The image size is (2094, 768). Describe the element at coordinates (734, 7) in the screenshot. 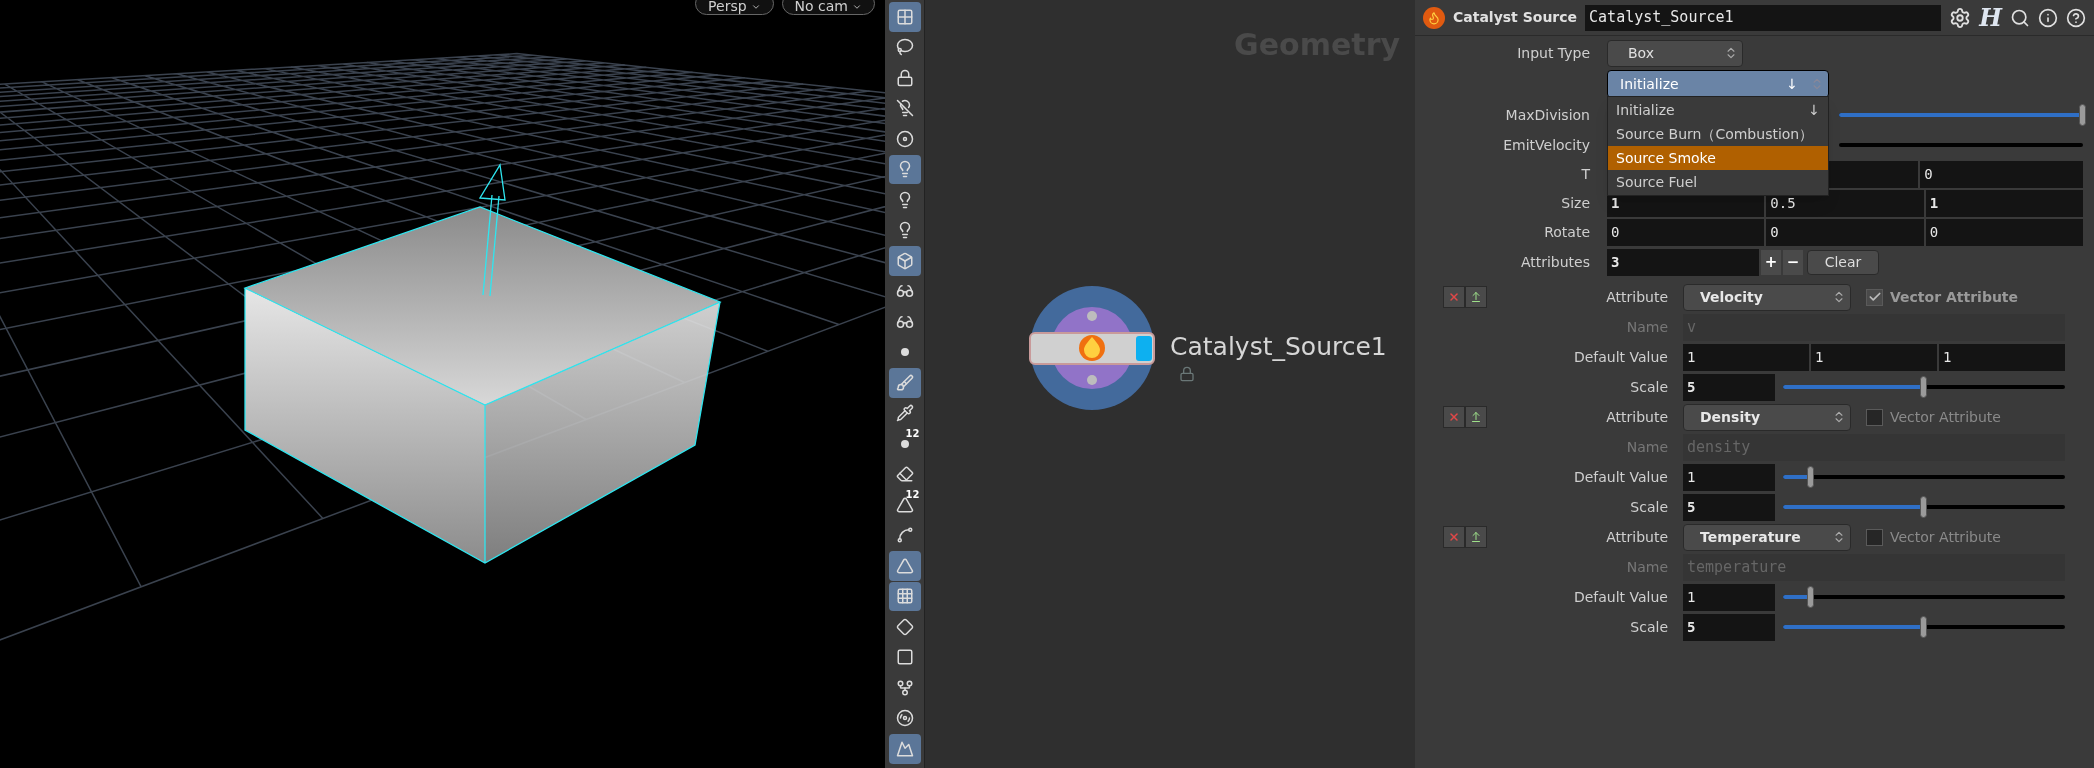

I see `view-menu-button: Persp` at that location.